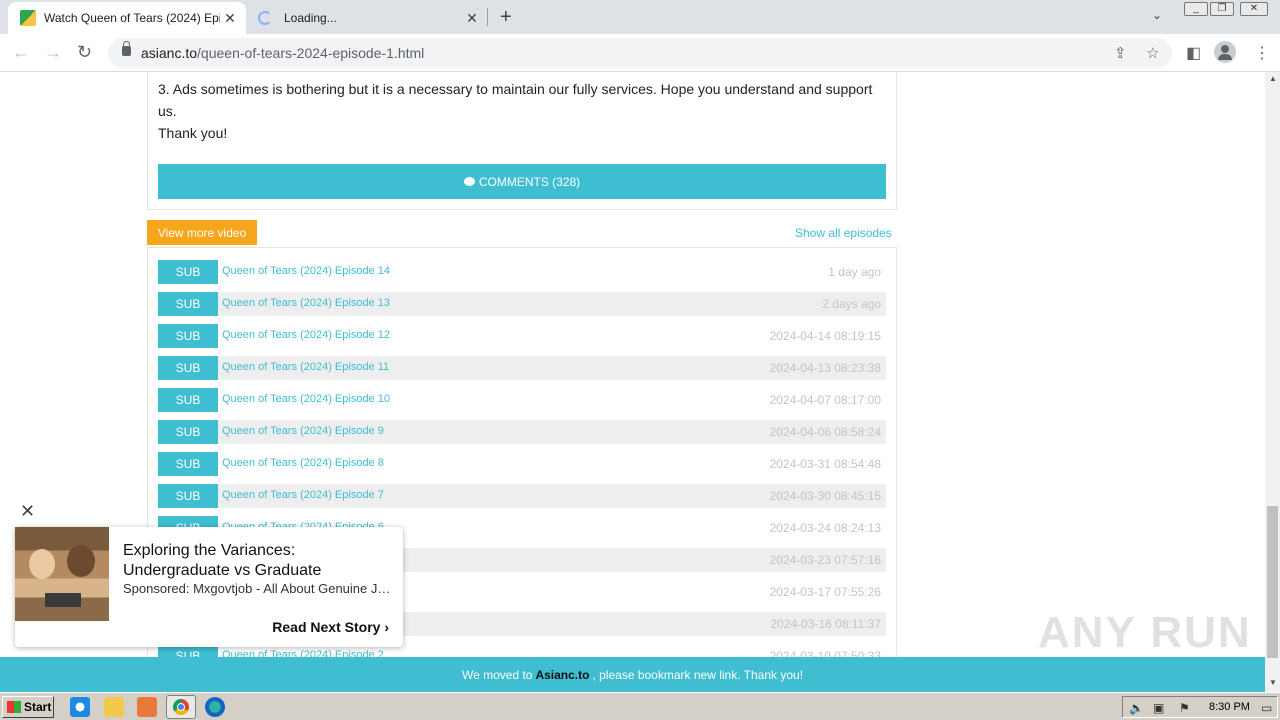 The height and width of the screenshot is (720, 1280). What do you see at coordinates (825, 528) in the screenshot?
I see `episode-date: 2024-03-24 08:24:13` at bounding box center [825, 528].